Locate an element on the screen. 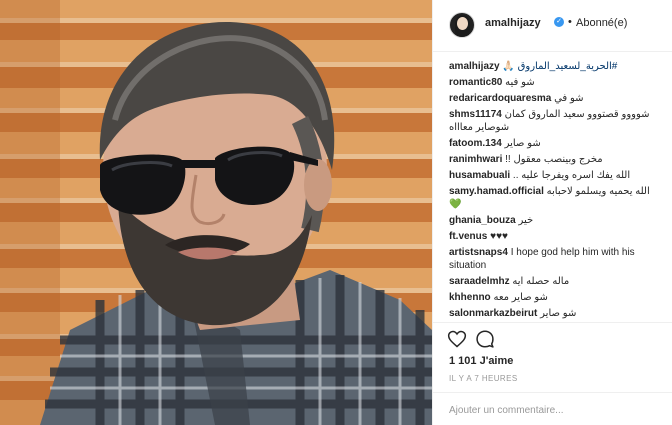 The height and width of the screenshot is (425, 672). comment-item: romantic80 شو فيه is located at coordinates (556, 82).